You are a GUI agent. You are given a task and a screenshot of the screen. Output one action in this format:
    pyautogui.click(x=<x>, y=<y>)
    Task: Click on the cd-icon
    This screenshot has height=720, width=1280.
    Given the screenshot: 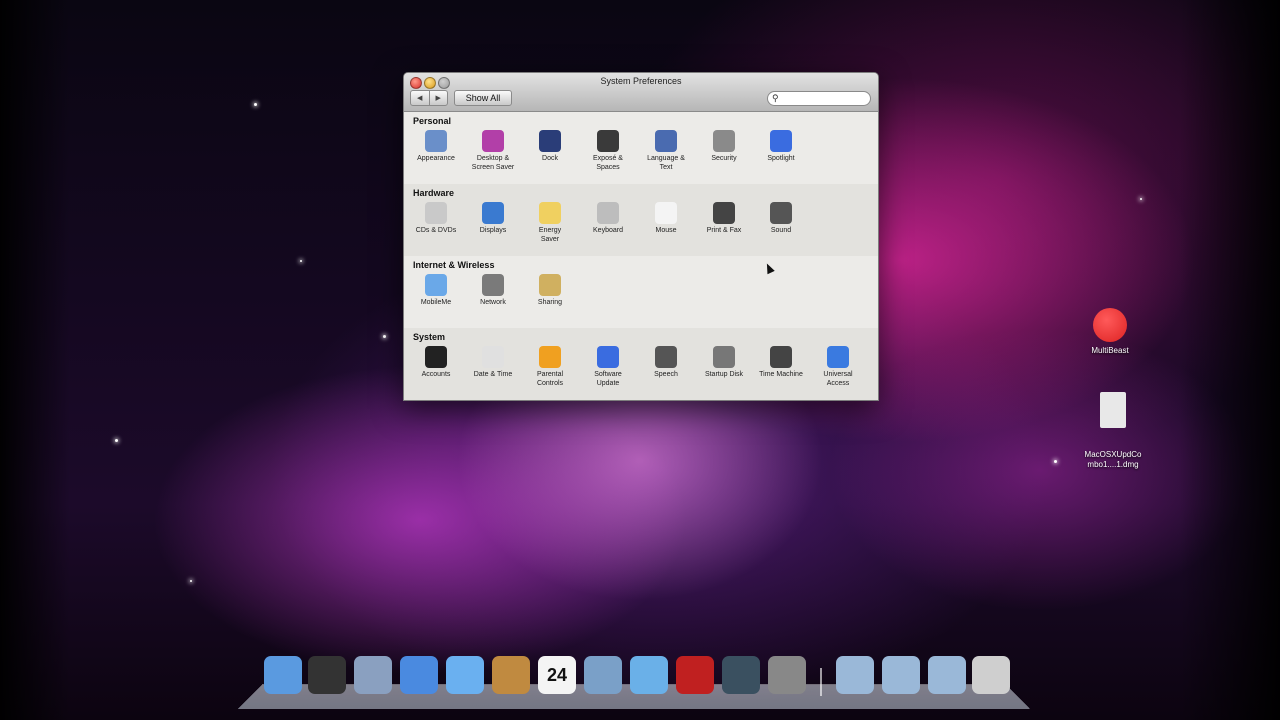 What is the action you would take?
    pyautogui.click(x=436, y=213)
    